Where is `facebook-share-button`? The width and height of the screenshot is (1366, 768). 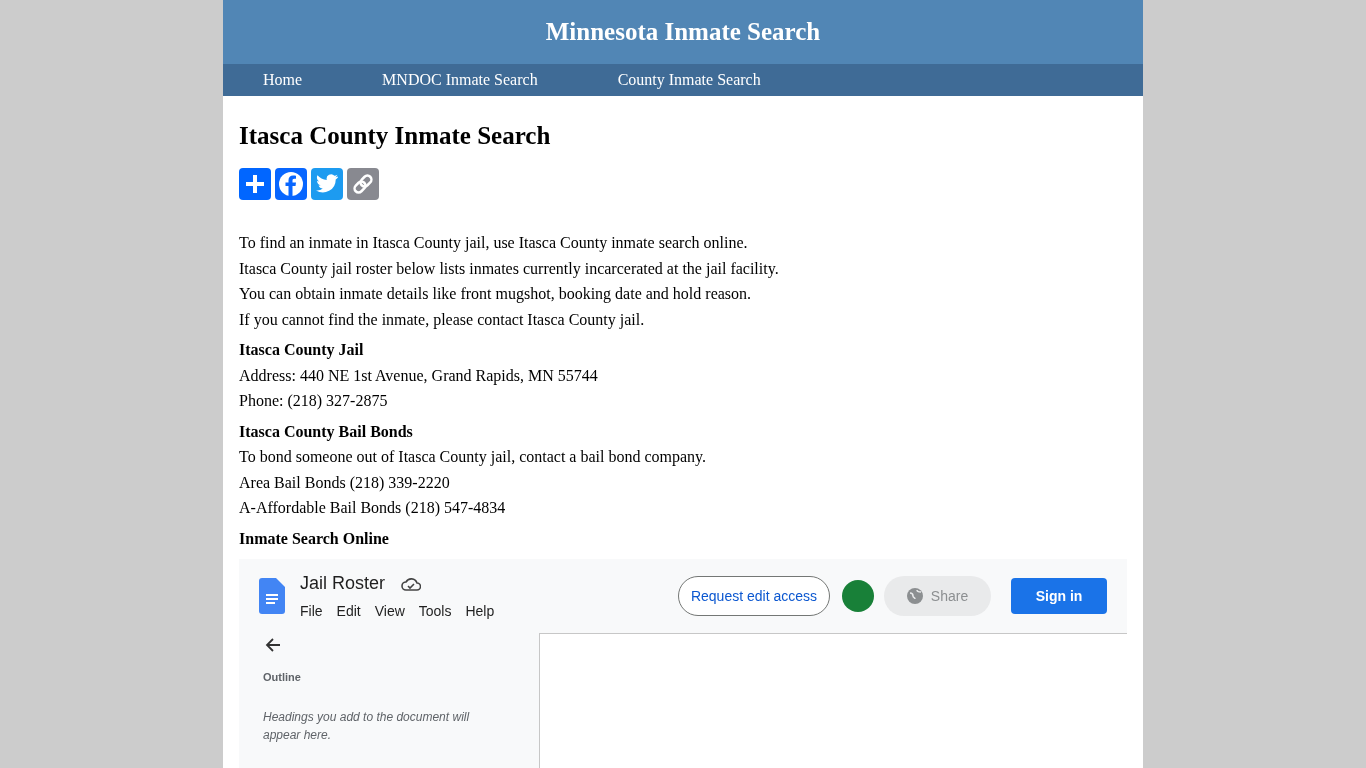
facebook-share-button is located at coordinates (291, 184).